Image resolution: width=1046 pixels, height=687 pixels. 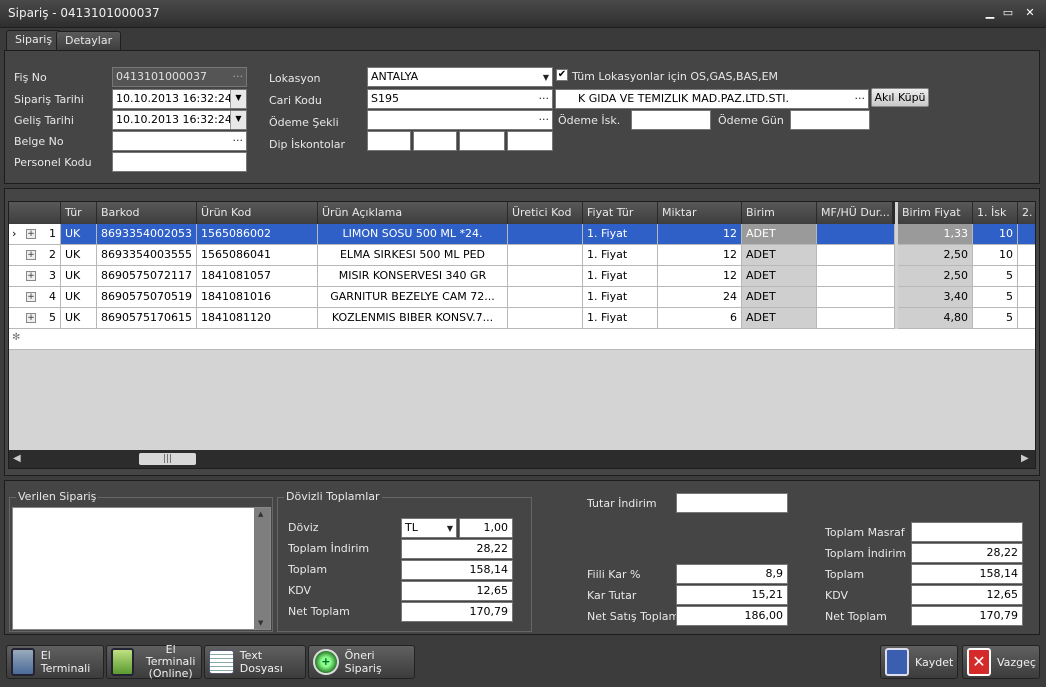 What do you see at coordinates (147, 234) in the screenshot?
I see `cell-barkod: 8693354002053` at bounding box center [147, 234].